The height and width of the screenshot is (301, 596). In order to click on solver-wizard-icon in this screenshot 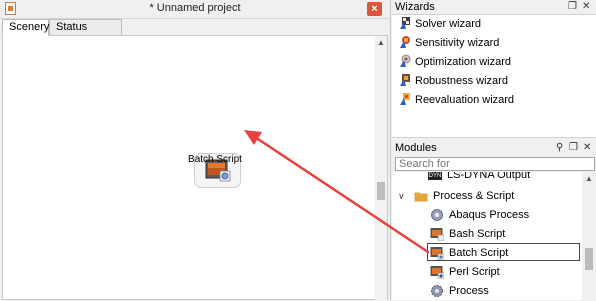, I will do `click(405, 22)`.